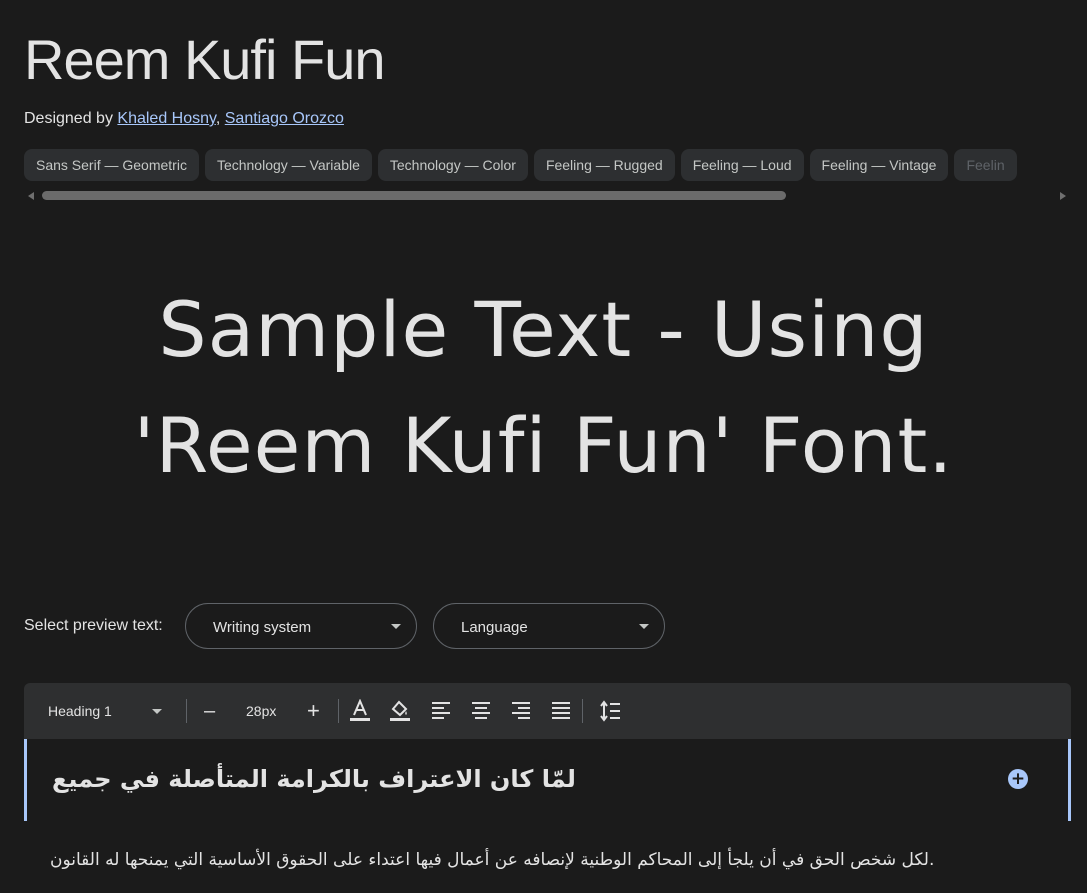 This screenshot has width=1087, height=893. Describe the element at coordinates (31, 196) in the screenshot. I see `scroll-left-icon` at that location.